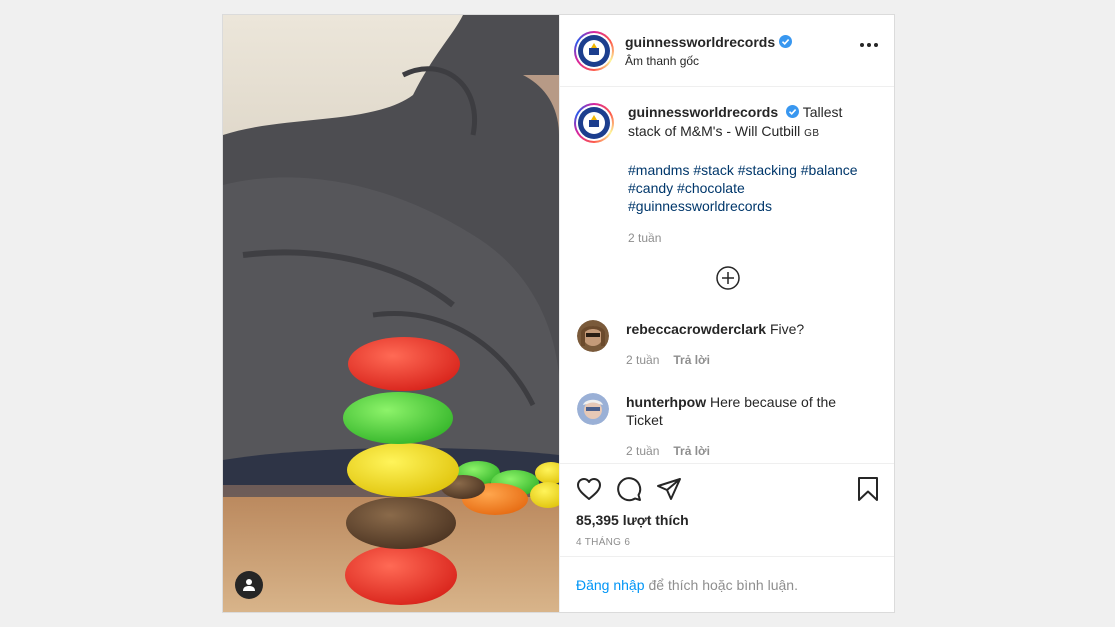 The width and height of the screenshot is (1115, 627). What do you see at coordinates (727, 520) in the screenshot?
I see `likes-count: 85,395 lượt thích` at bounding box center [727, 520].